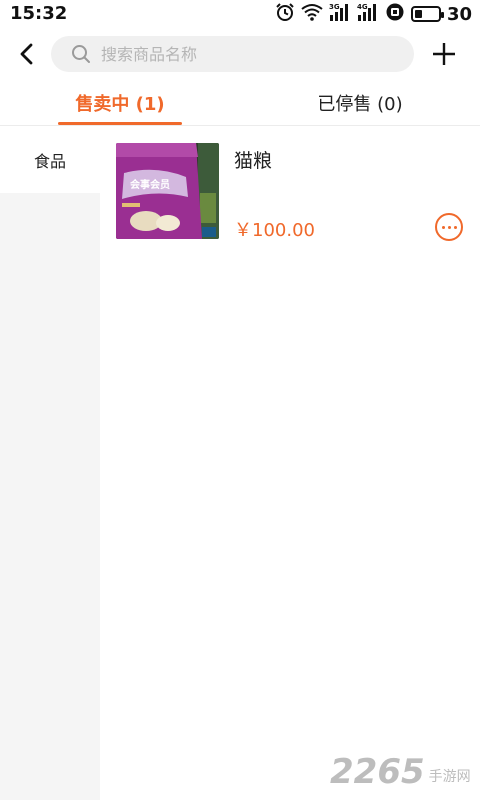 Image resolution: width=480 pixels, height=800 pixels. What do you see at coordinates (334, 7) in the screenshot?
I see `signal-3g-label: 3G` at bounding box center [334, 7].